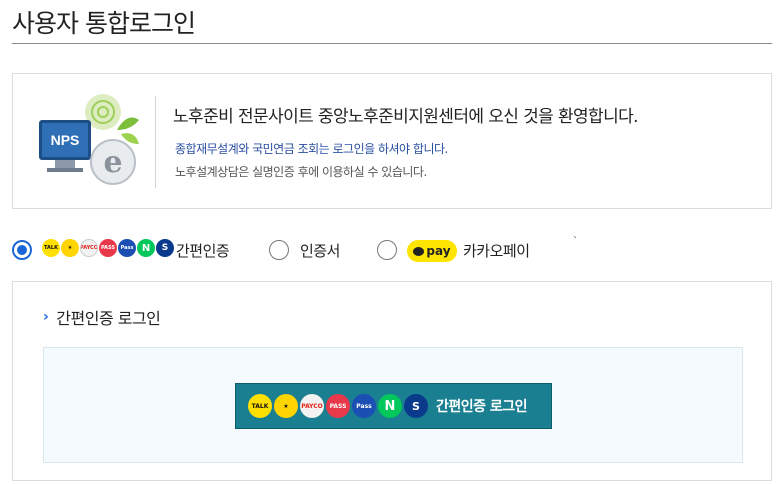 The width and height of the screenshot is (782, 484). What do you see at coordinates (496, 250) in the screenshot?
I see `method-label-kakaopay: 카카오페이` at bounding box center [496, 250].